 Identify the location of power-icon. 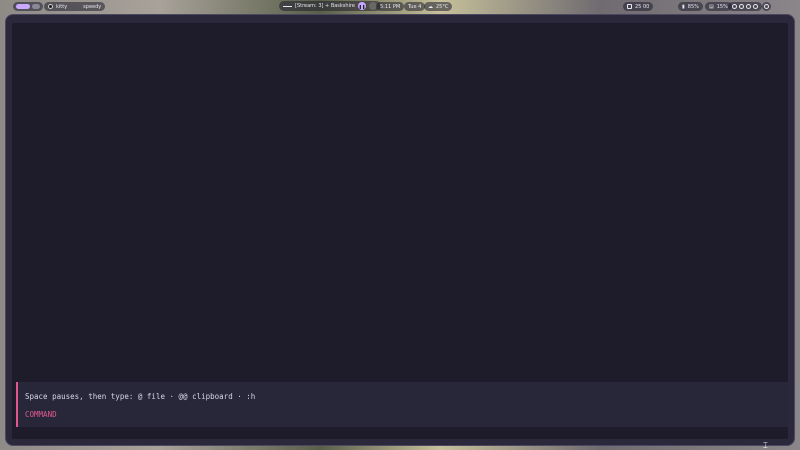
(766, 6).